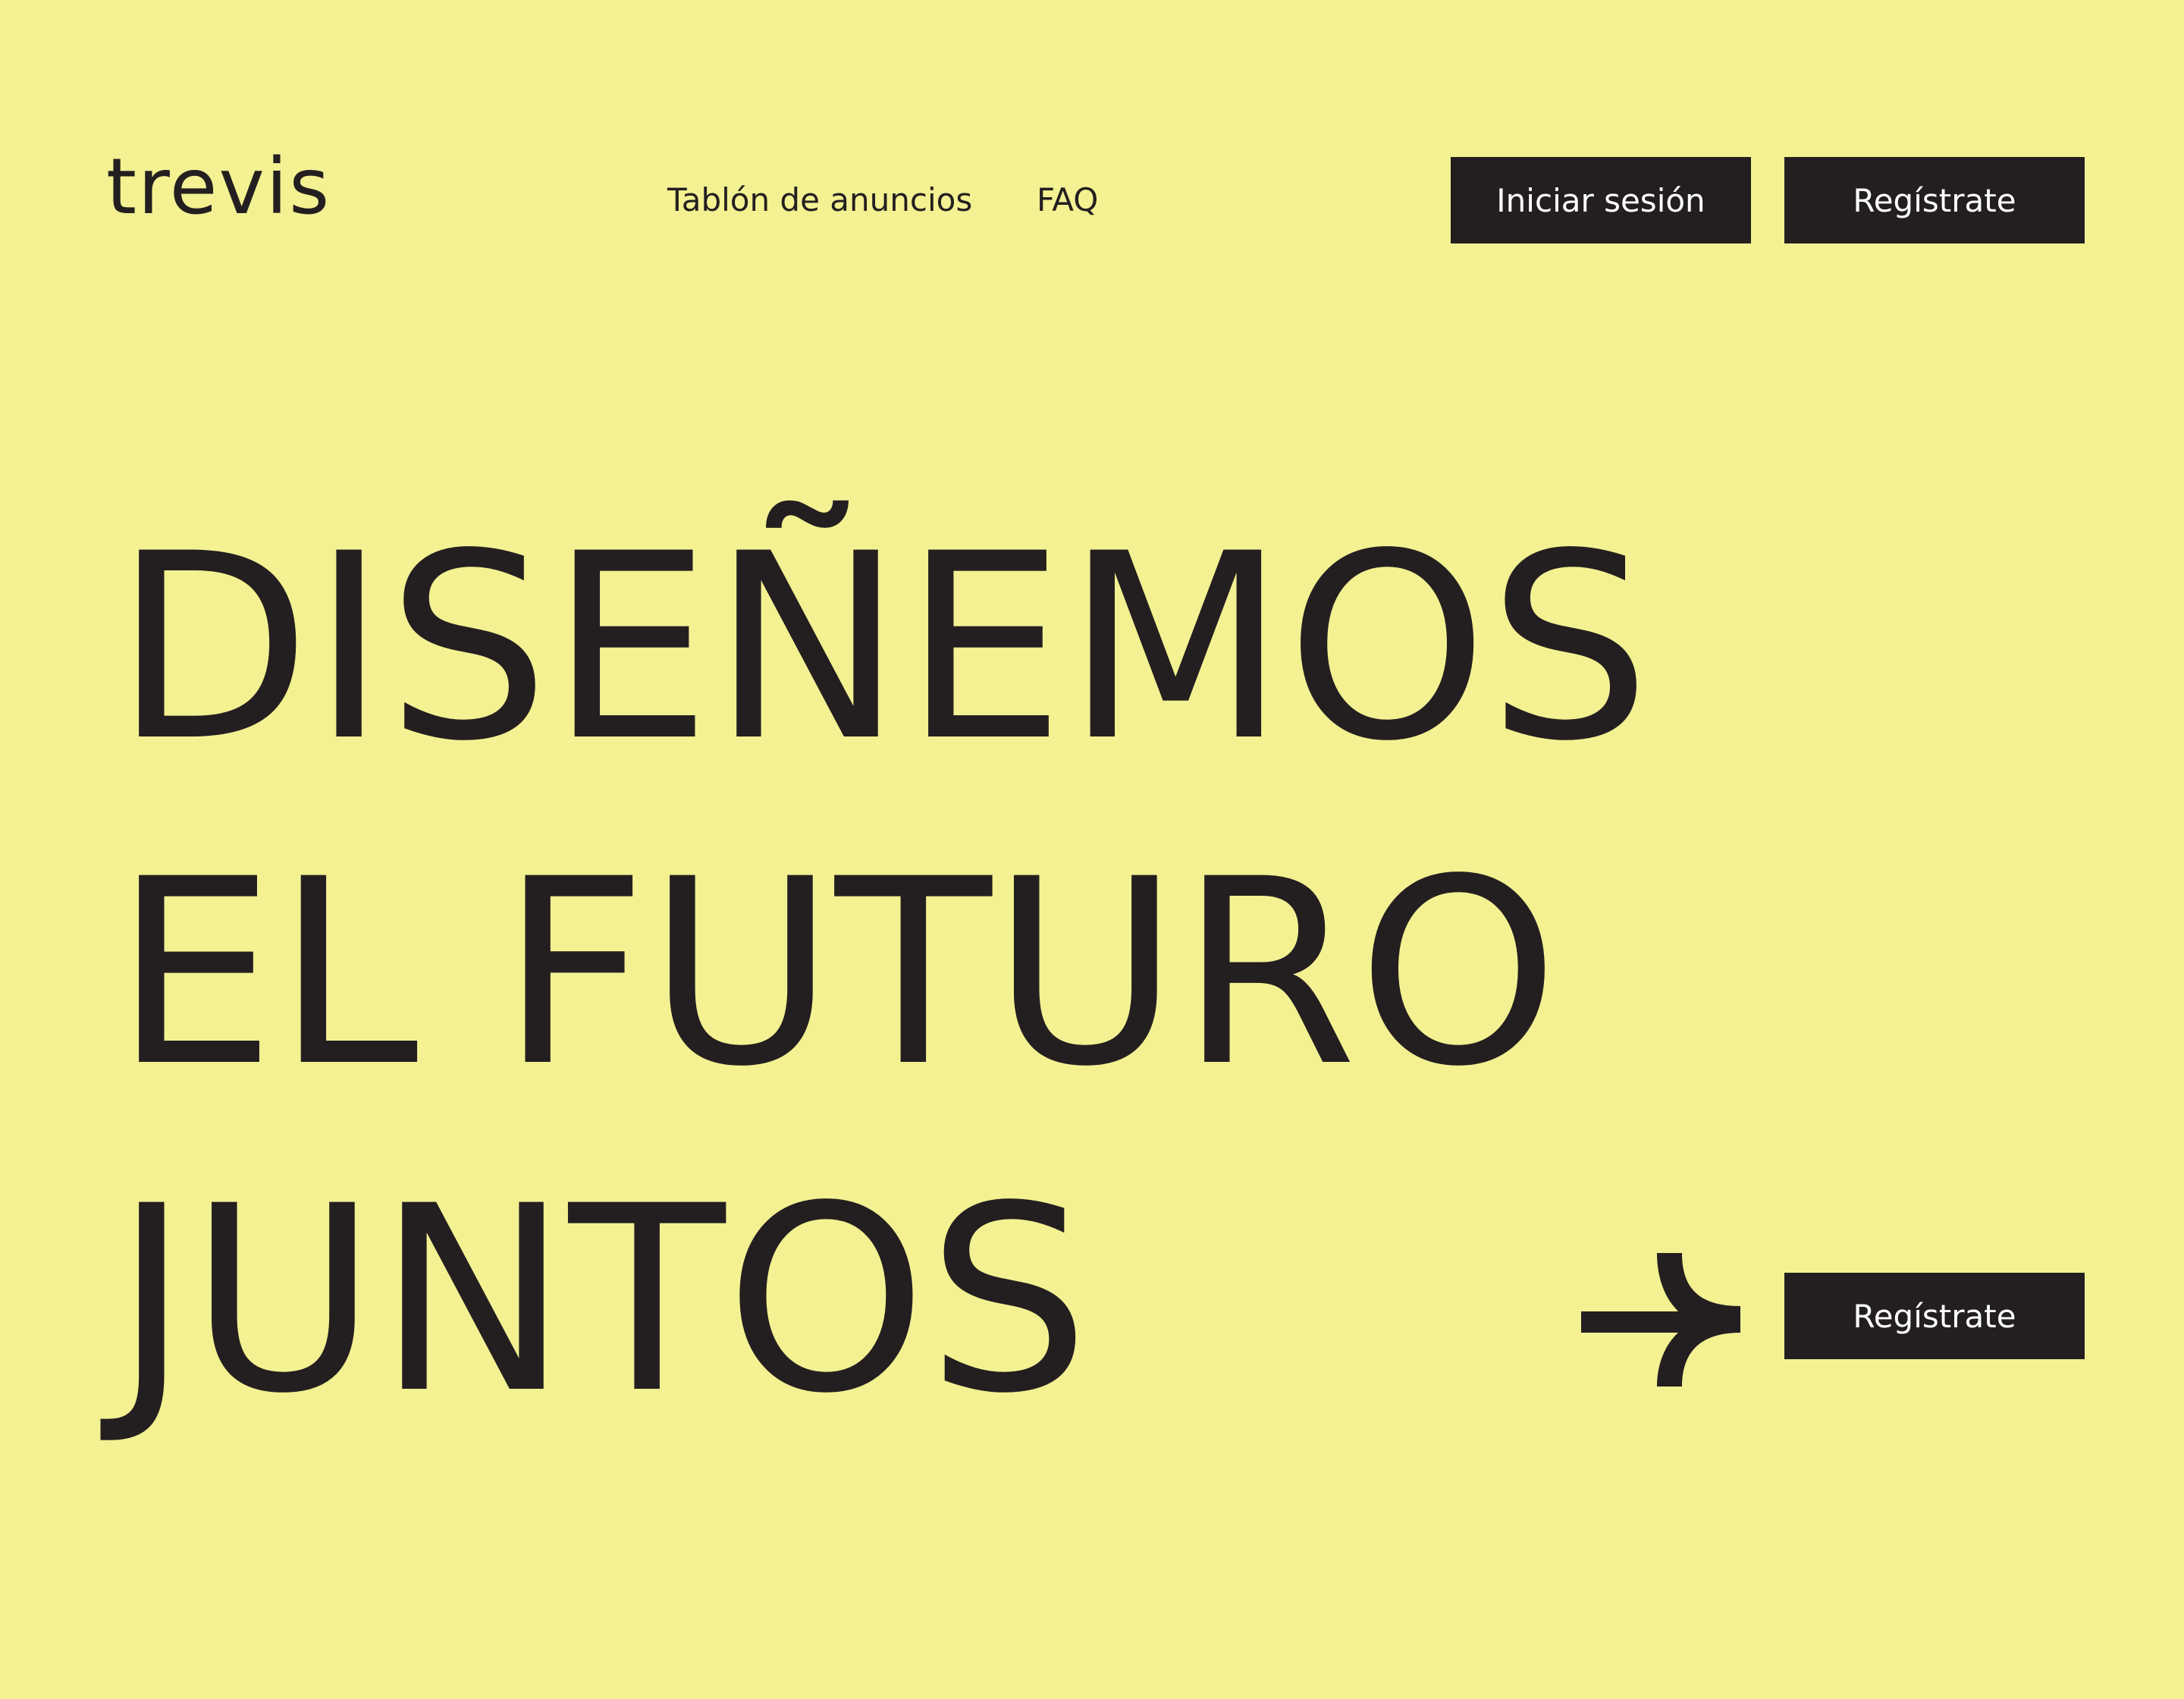  I want to click on nav-link-tablon-de-anuncios: Tablón de anuncios, so click(819, 200).